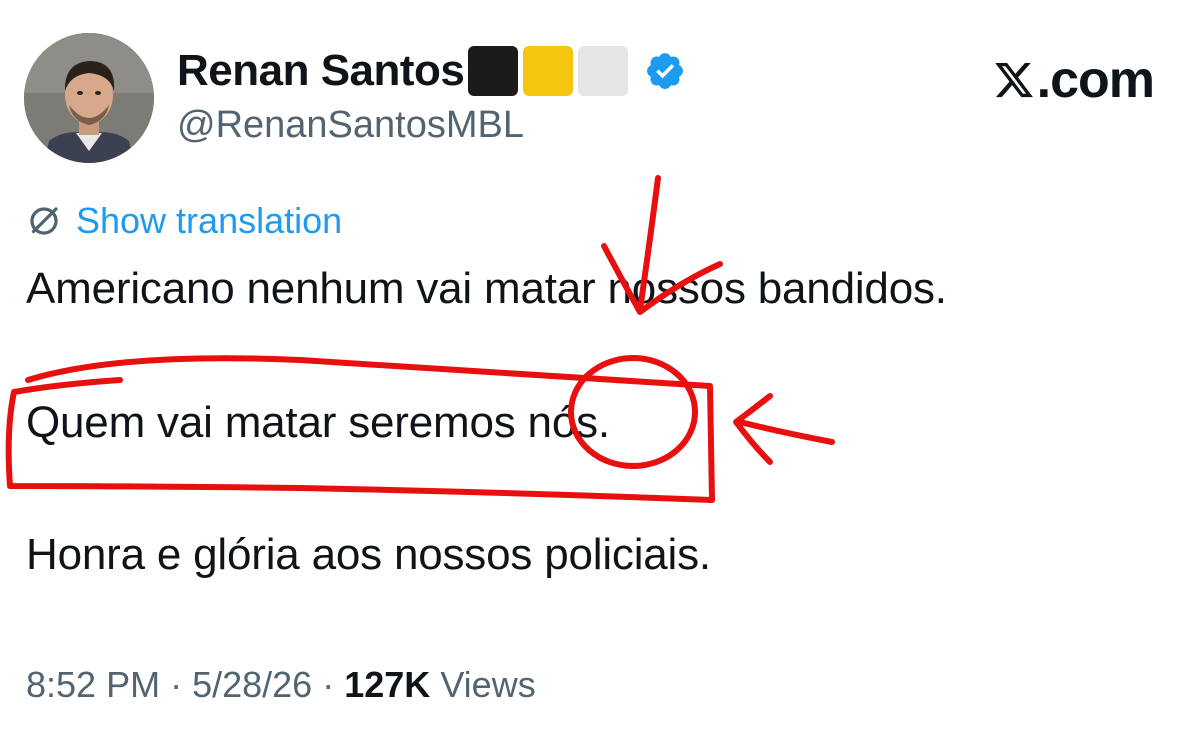  Describe the element at coordinates (548, 71) in the screenshot. I see `yellow-square-emoji` at that location.